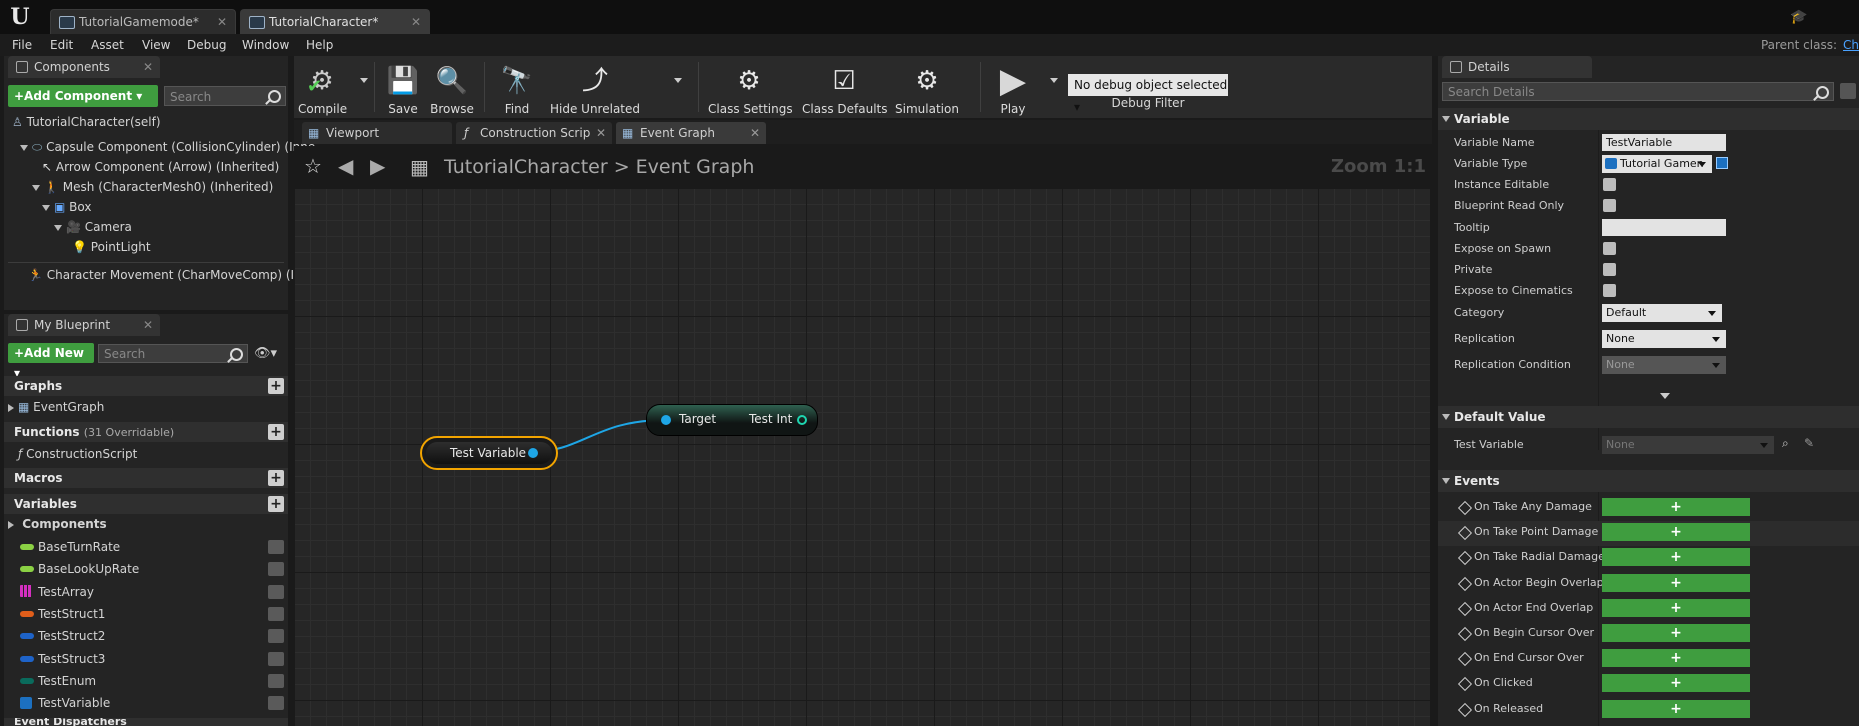 Image resolution: width=1859 pixels, height=726 pixels. Describe the element at coordinates (1148, 94) in the screenshot. I see `debug-object-select: No debug object selected ▾` at that location.